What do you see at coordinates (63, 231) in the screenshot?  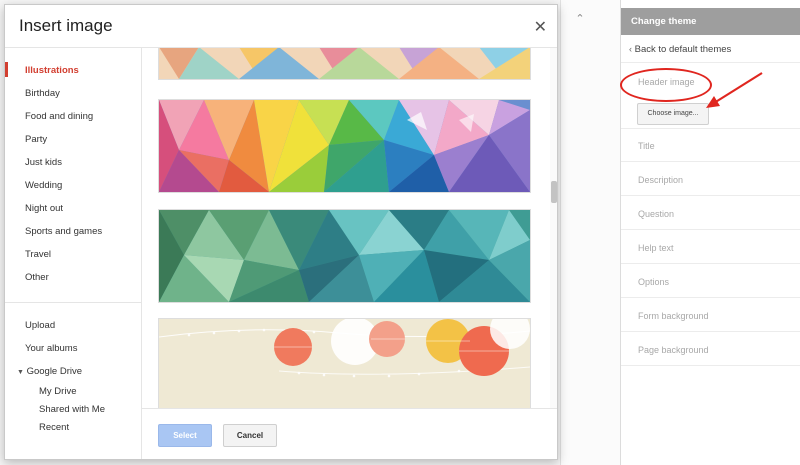 I see `nav-item-sports-and-games: Sports and games` at bounding box center [63, 231].